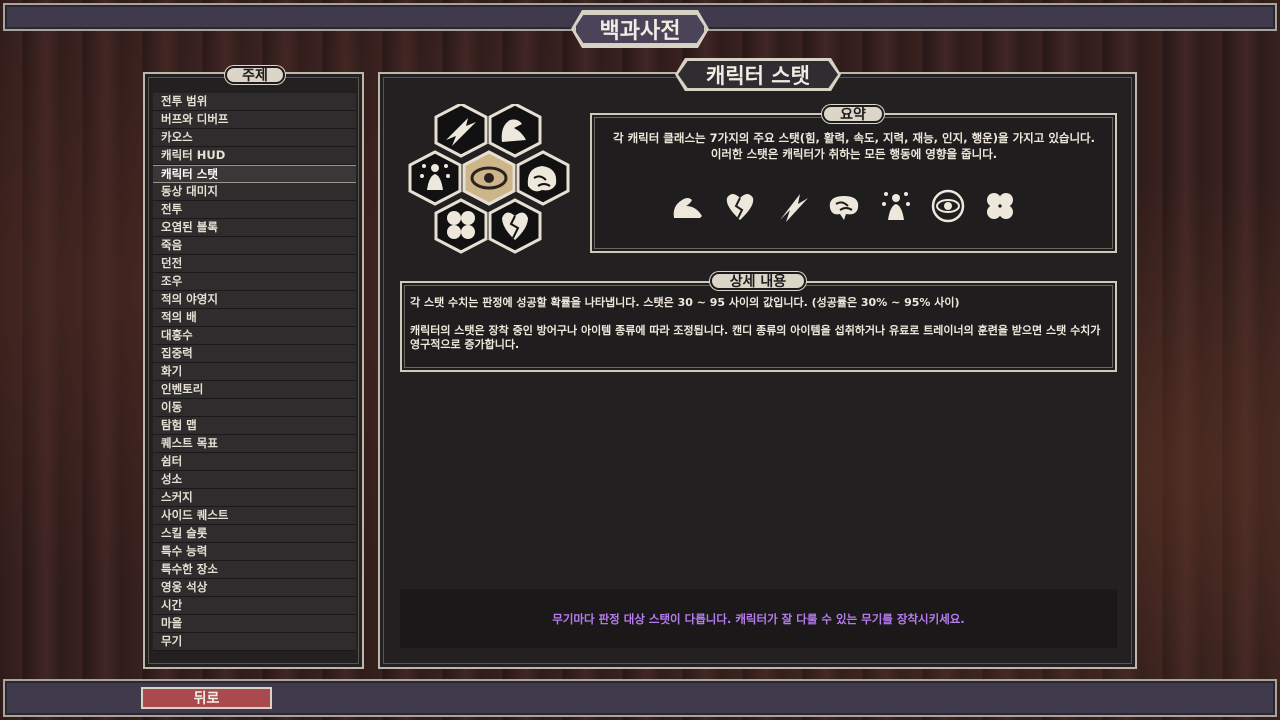  What do you see at coordinates (254, 534) in the screenshot?
I see `topic-item: 스킬 슬롯` at bounding box center [254, 534].